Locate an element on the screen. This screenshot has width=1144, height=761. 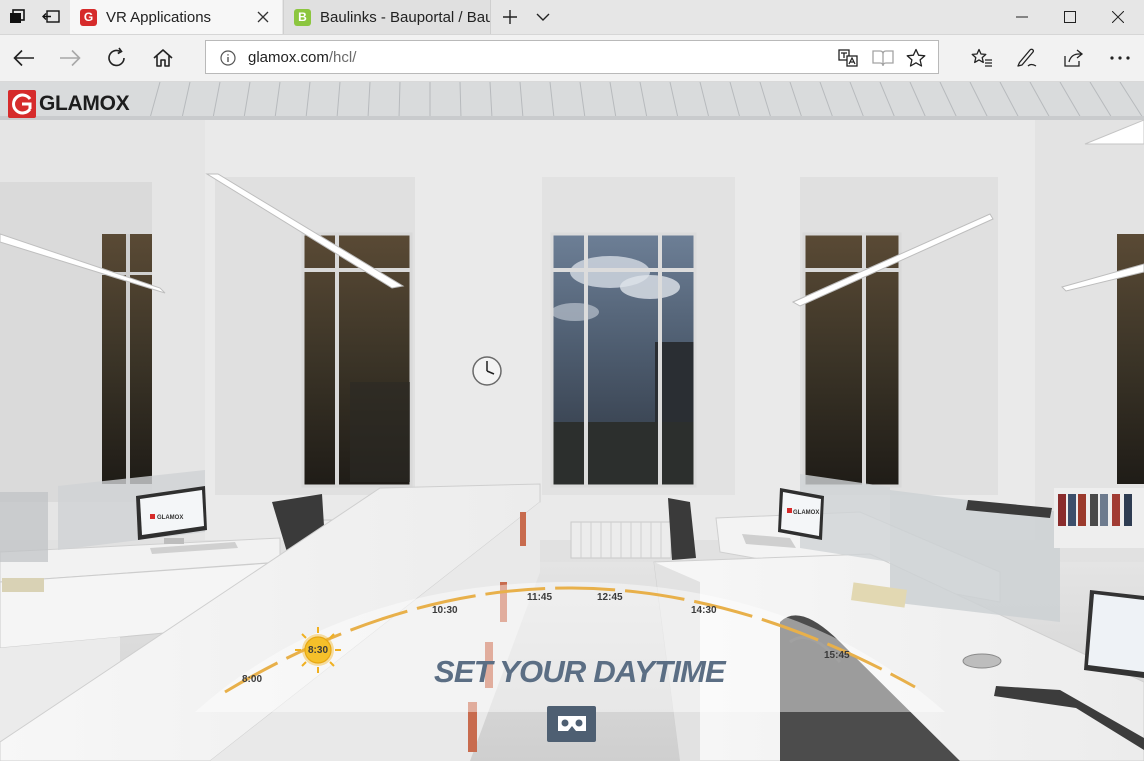
maximize-icon is located at coordinates (1070, 17).